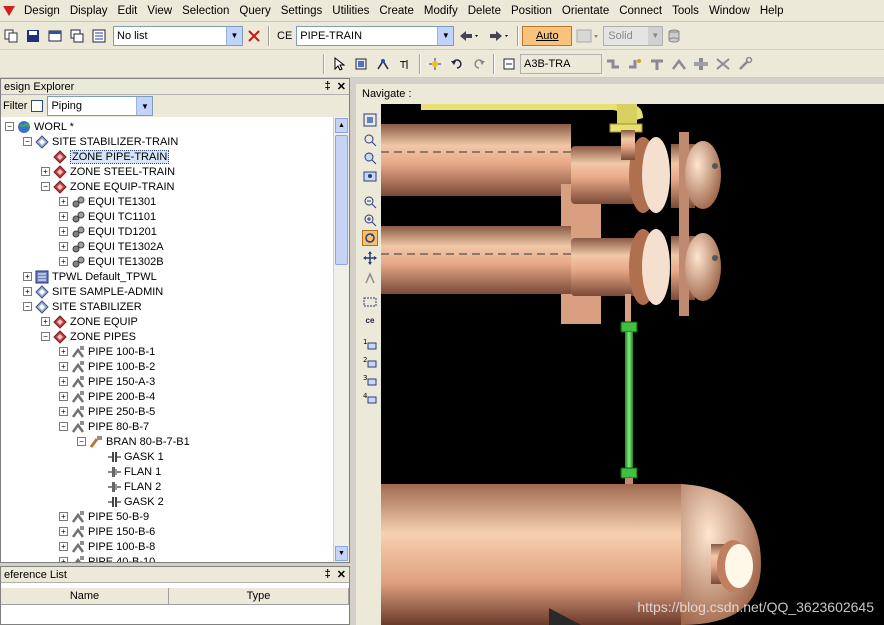 This screenshot has width=884, height=625. I want to click on spec-icon, so click(509, 64).